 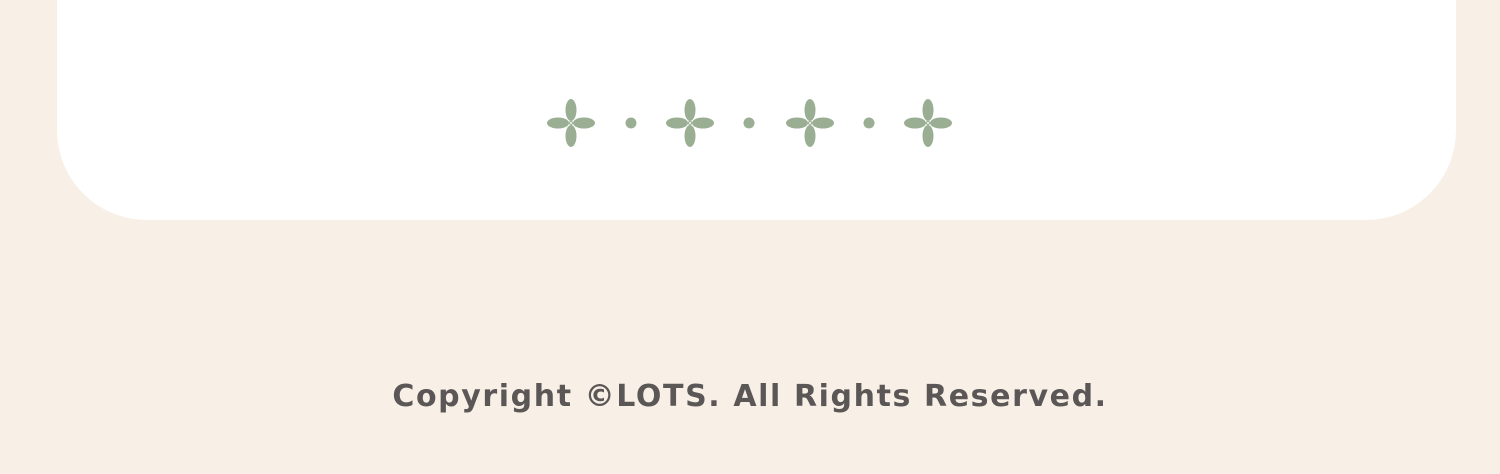 I want to click on flower-divider, so click(x=756, y=123).